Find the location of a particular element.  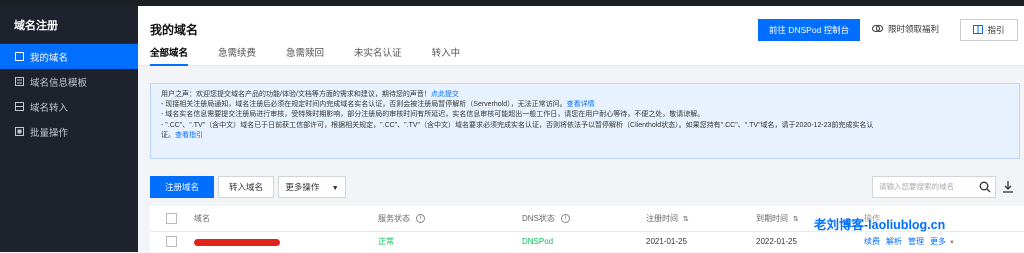

renew-link: 续费 is located at coordinates (872, 242).